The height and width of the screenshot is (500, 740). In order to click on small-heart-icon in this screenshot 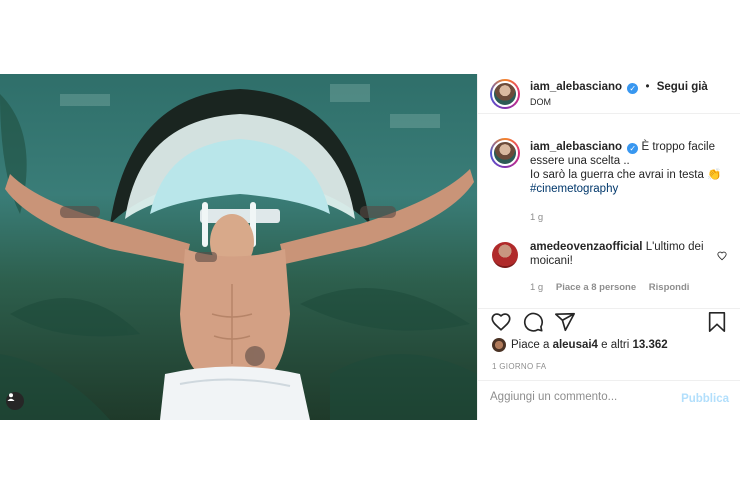, I will do `click(722, 257)`.